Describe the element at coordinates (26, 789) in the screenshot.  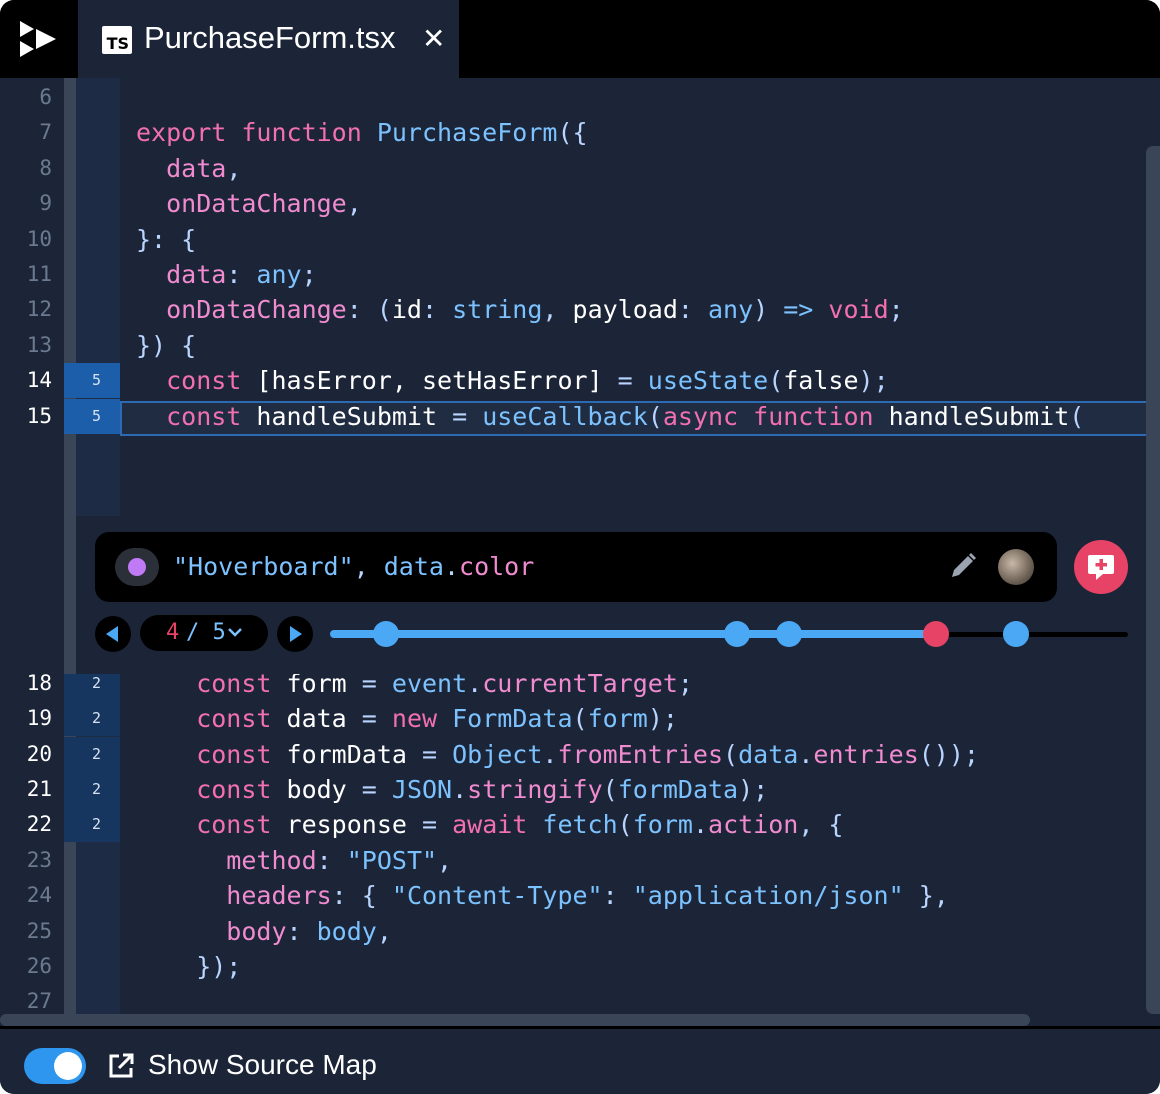
I see `line-number: 21` at that location.